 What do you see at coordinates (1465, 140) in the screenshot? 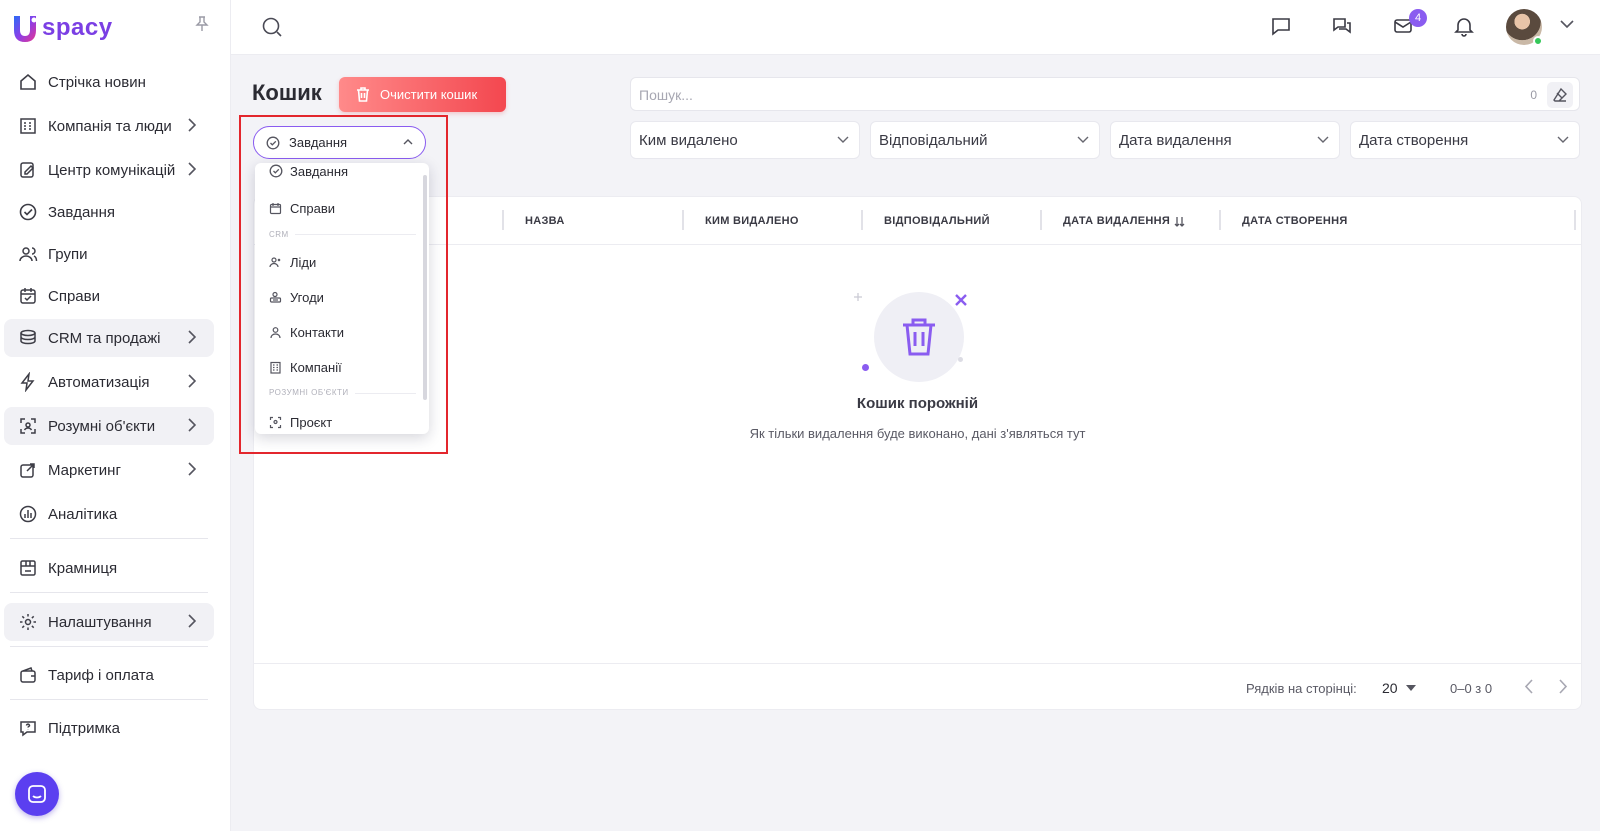
I see `filter-creation-date: Дата створення` at bounding box center [1465, 140].